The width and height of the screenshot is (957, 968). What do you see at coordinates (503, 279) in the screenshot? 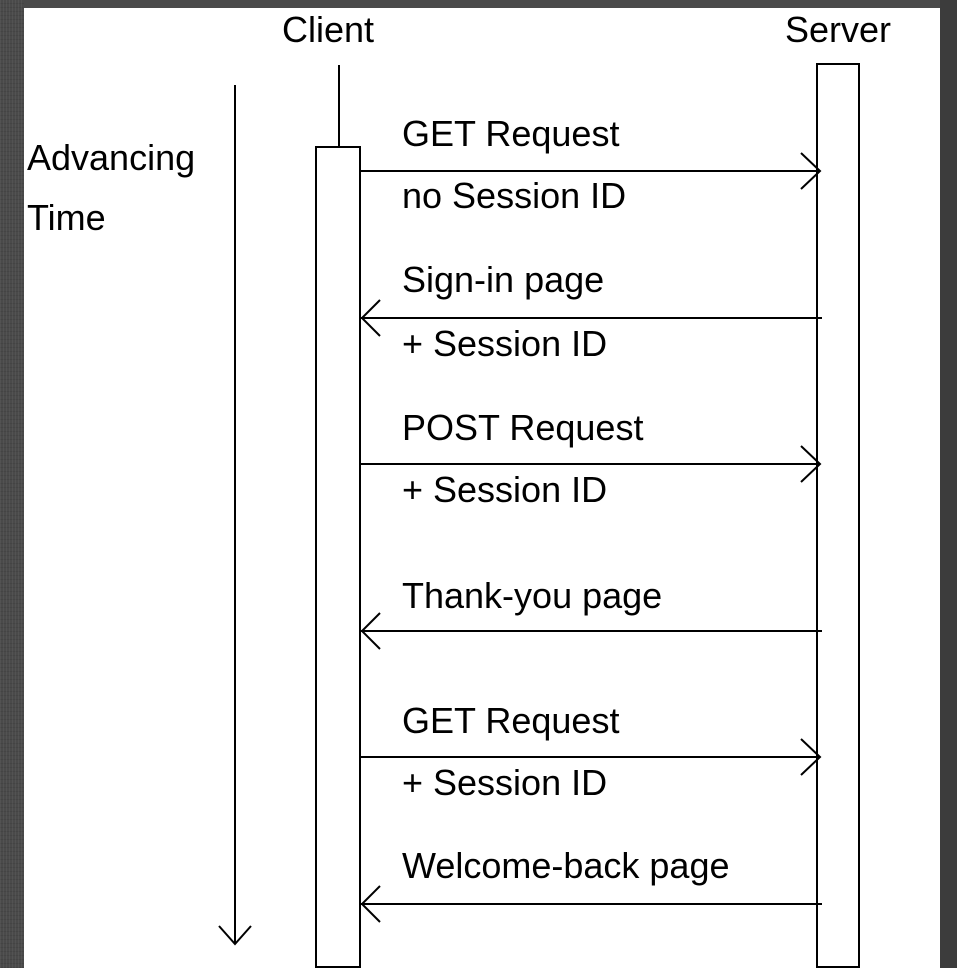
I see `message-label: Sign-in page` at bounding box center [503, 279].